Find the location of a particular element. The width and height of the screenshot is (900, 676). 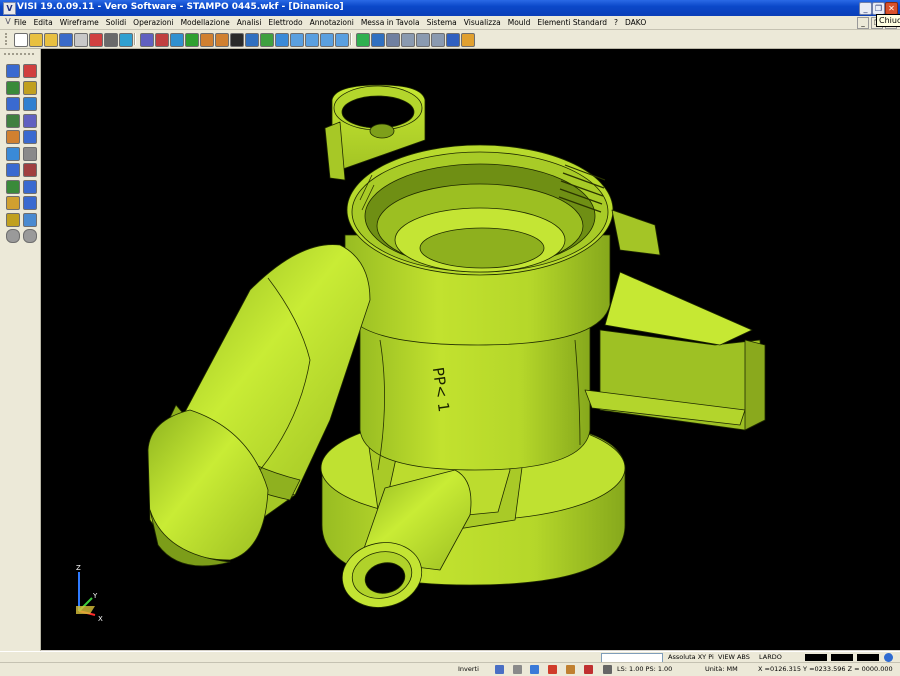

menu-analisi: Analisi is located at coordinates (249, 22).